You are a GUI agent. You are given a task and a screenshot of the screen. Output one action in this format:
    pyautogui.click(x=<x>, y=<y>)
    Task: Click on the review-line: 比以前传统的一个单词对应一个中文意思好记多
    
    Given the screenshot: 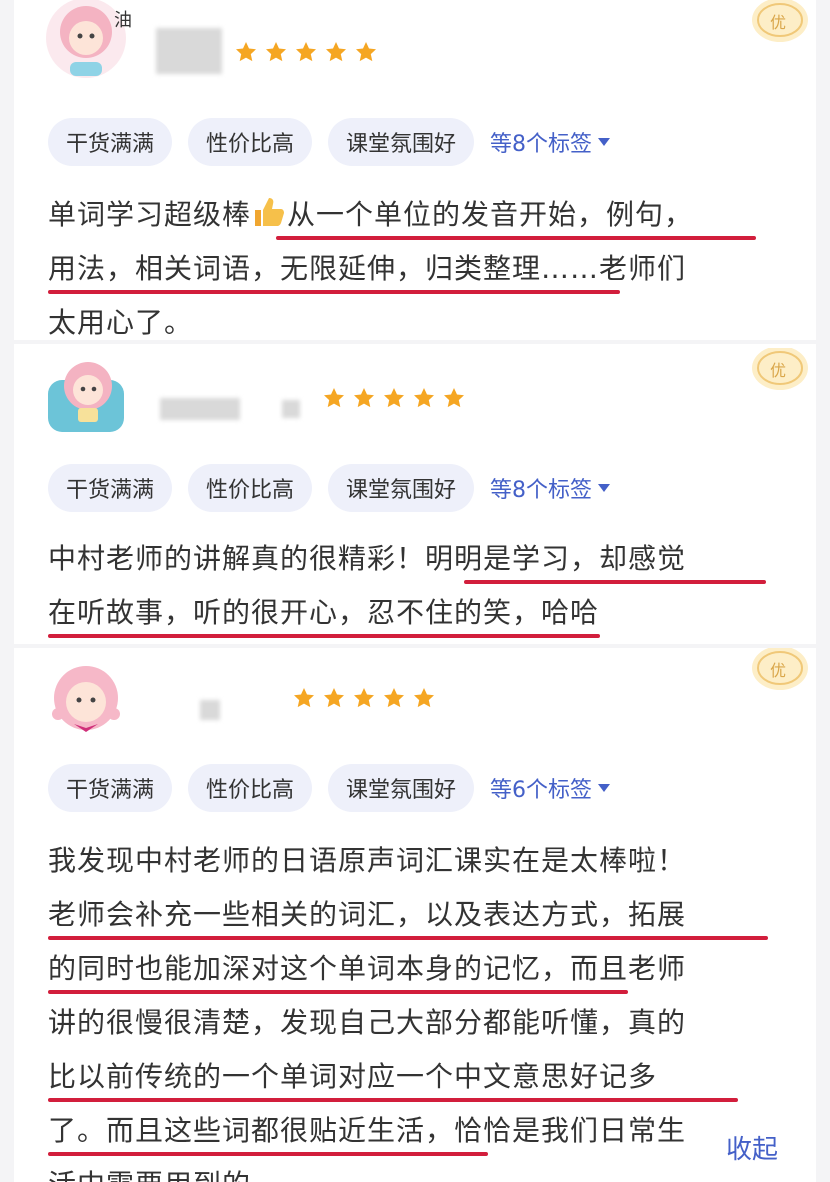 What is the action you would take?
    pyautogui.click(x=393, y=1077)
    